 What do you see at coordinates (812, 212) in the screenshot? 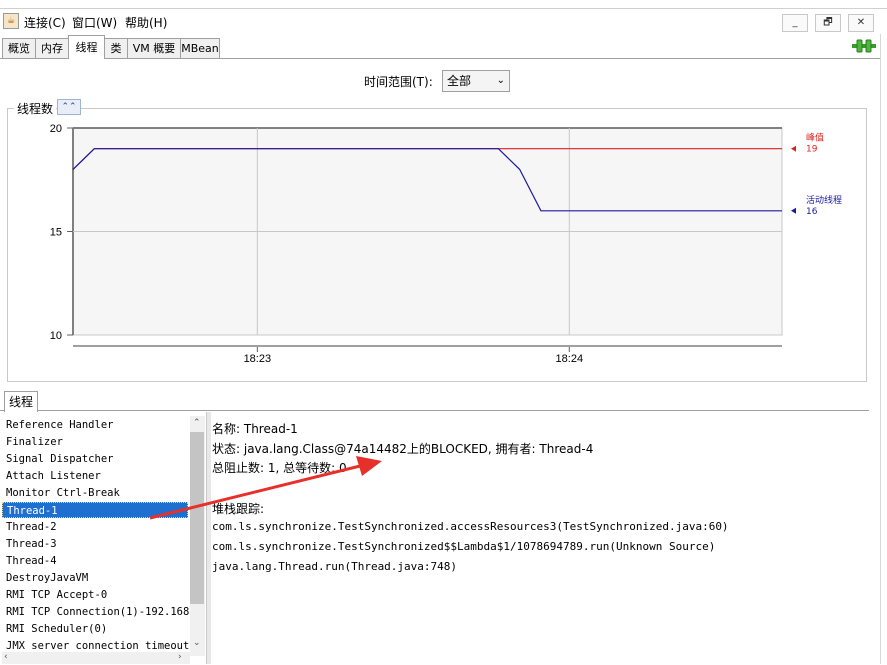
I see `legend-value: 16` at bounding box center [812, 212].